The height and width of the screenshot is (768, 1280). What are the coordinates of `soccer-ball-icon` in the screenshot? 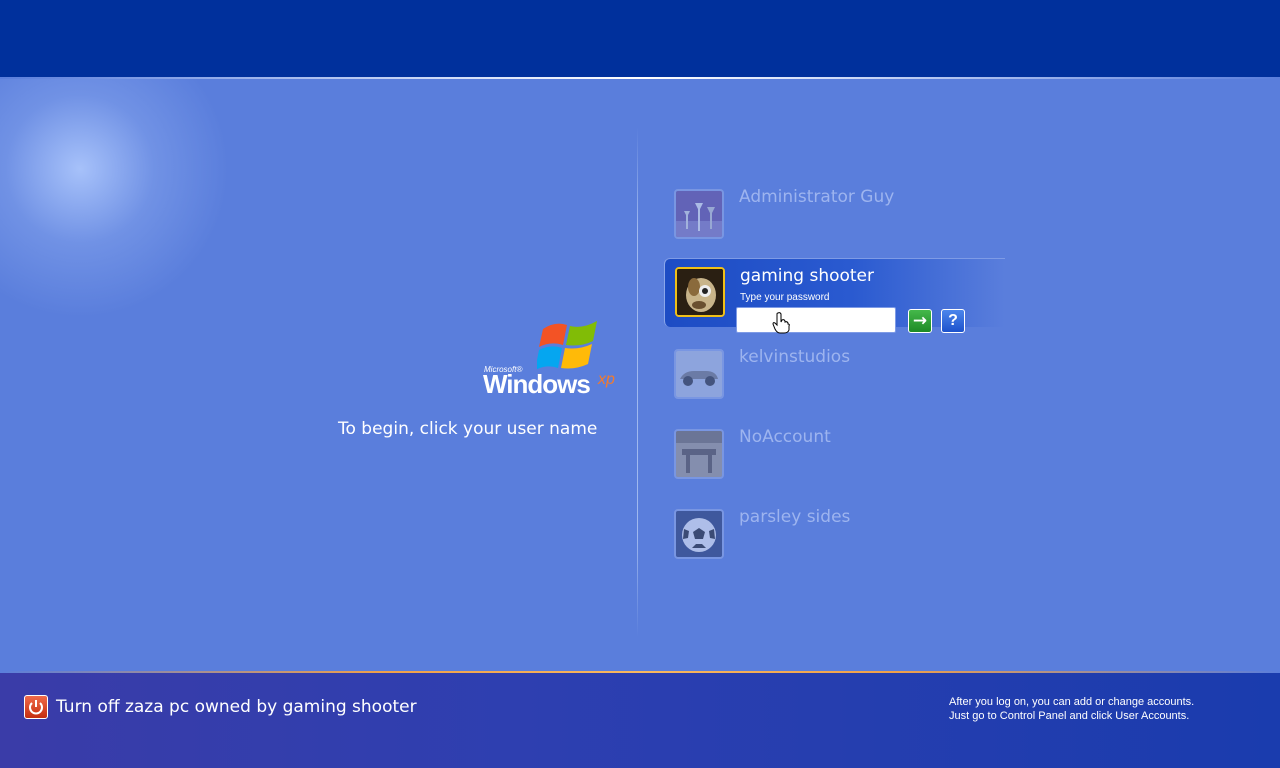 It's located at (699, 534).